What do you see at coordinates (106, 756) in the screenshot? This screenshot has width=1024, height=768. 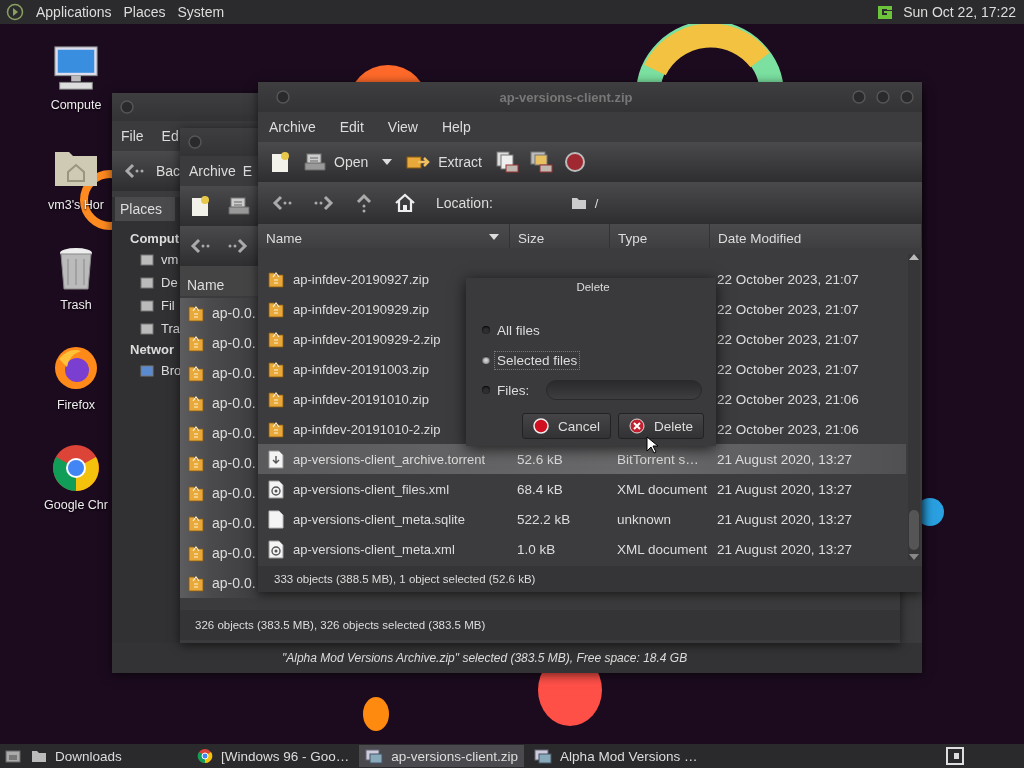 I see `taskbar-button: Downloads` at bounding box center [106, 756].